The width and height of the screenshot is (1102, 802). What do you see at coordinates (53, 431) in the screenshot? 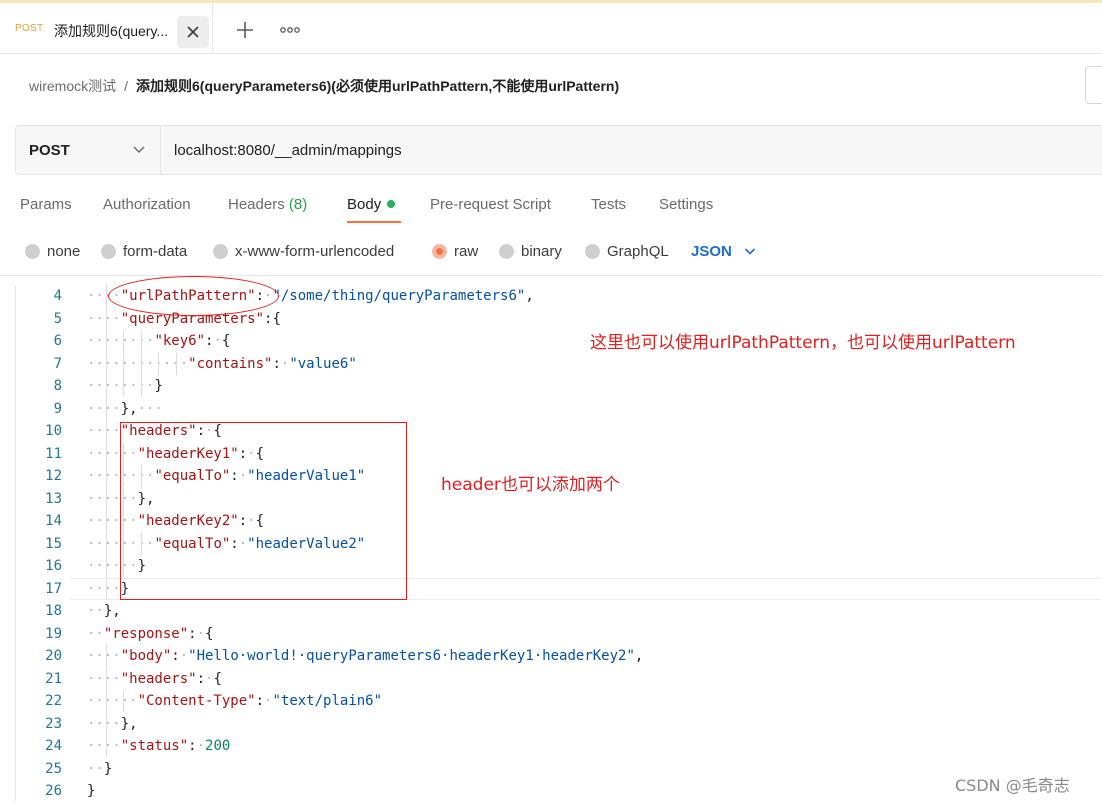
I see `line-number: 10` at bounding box center [53, 431].